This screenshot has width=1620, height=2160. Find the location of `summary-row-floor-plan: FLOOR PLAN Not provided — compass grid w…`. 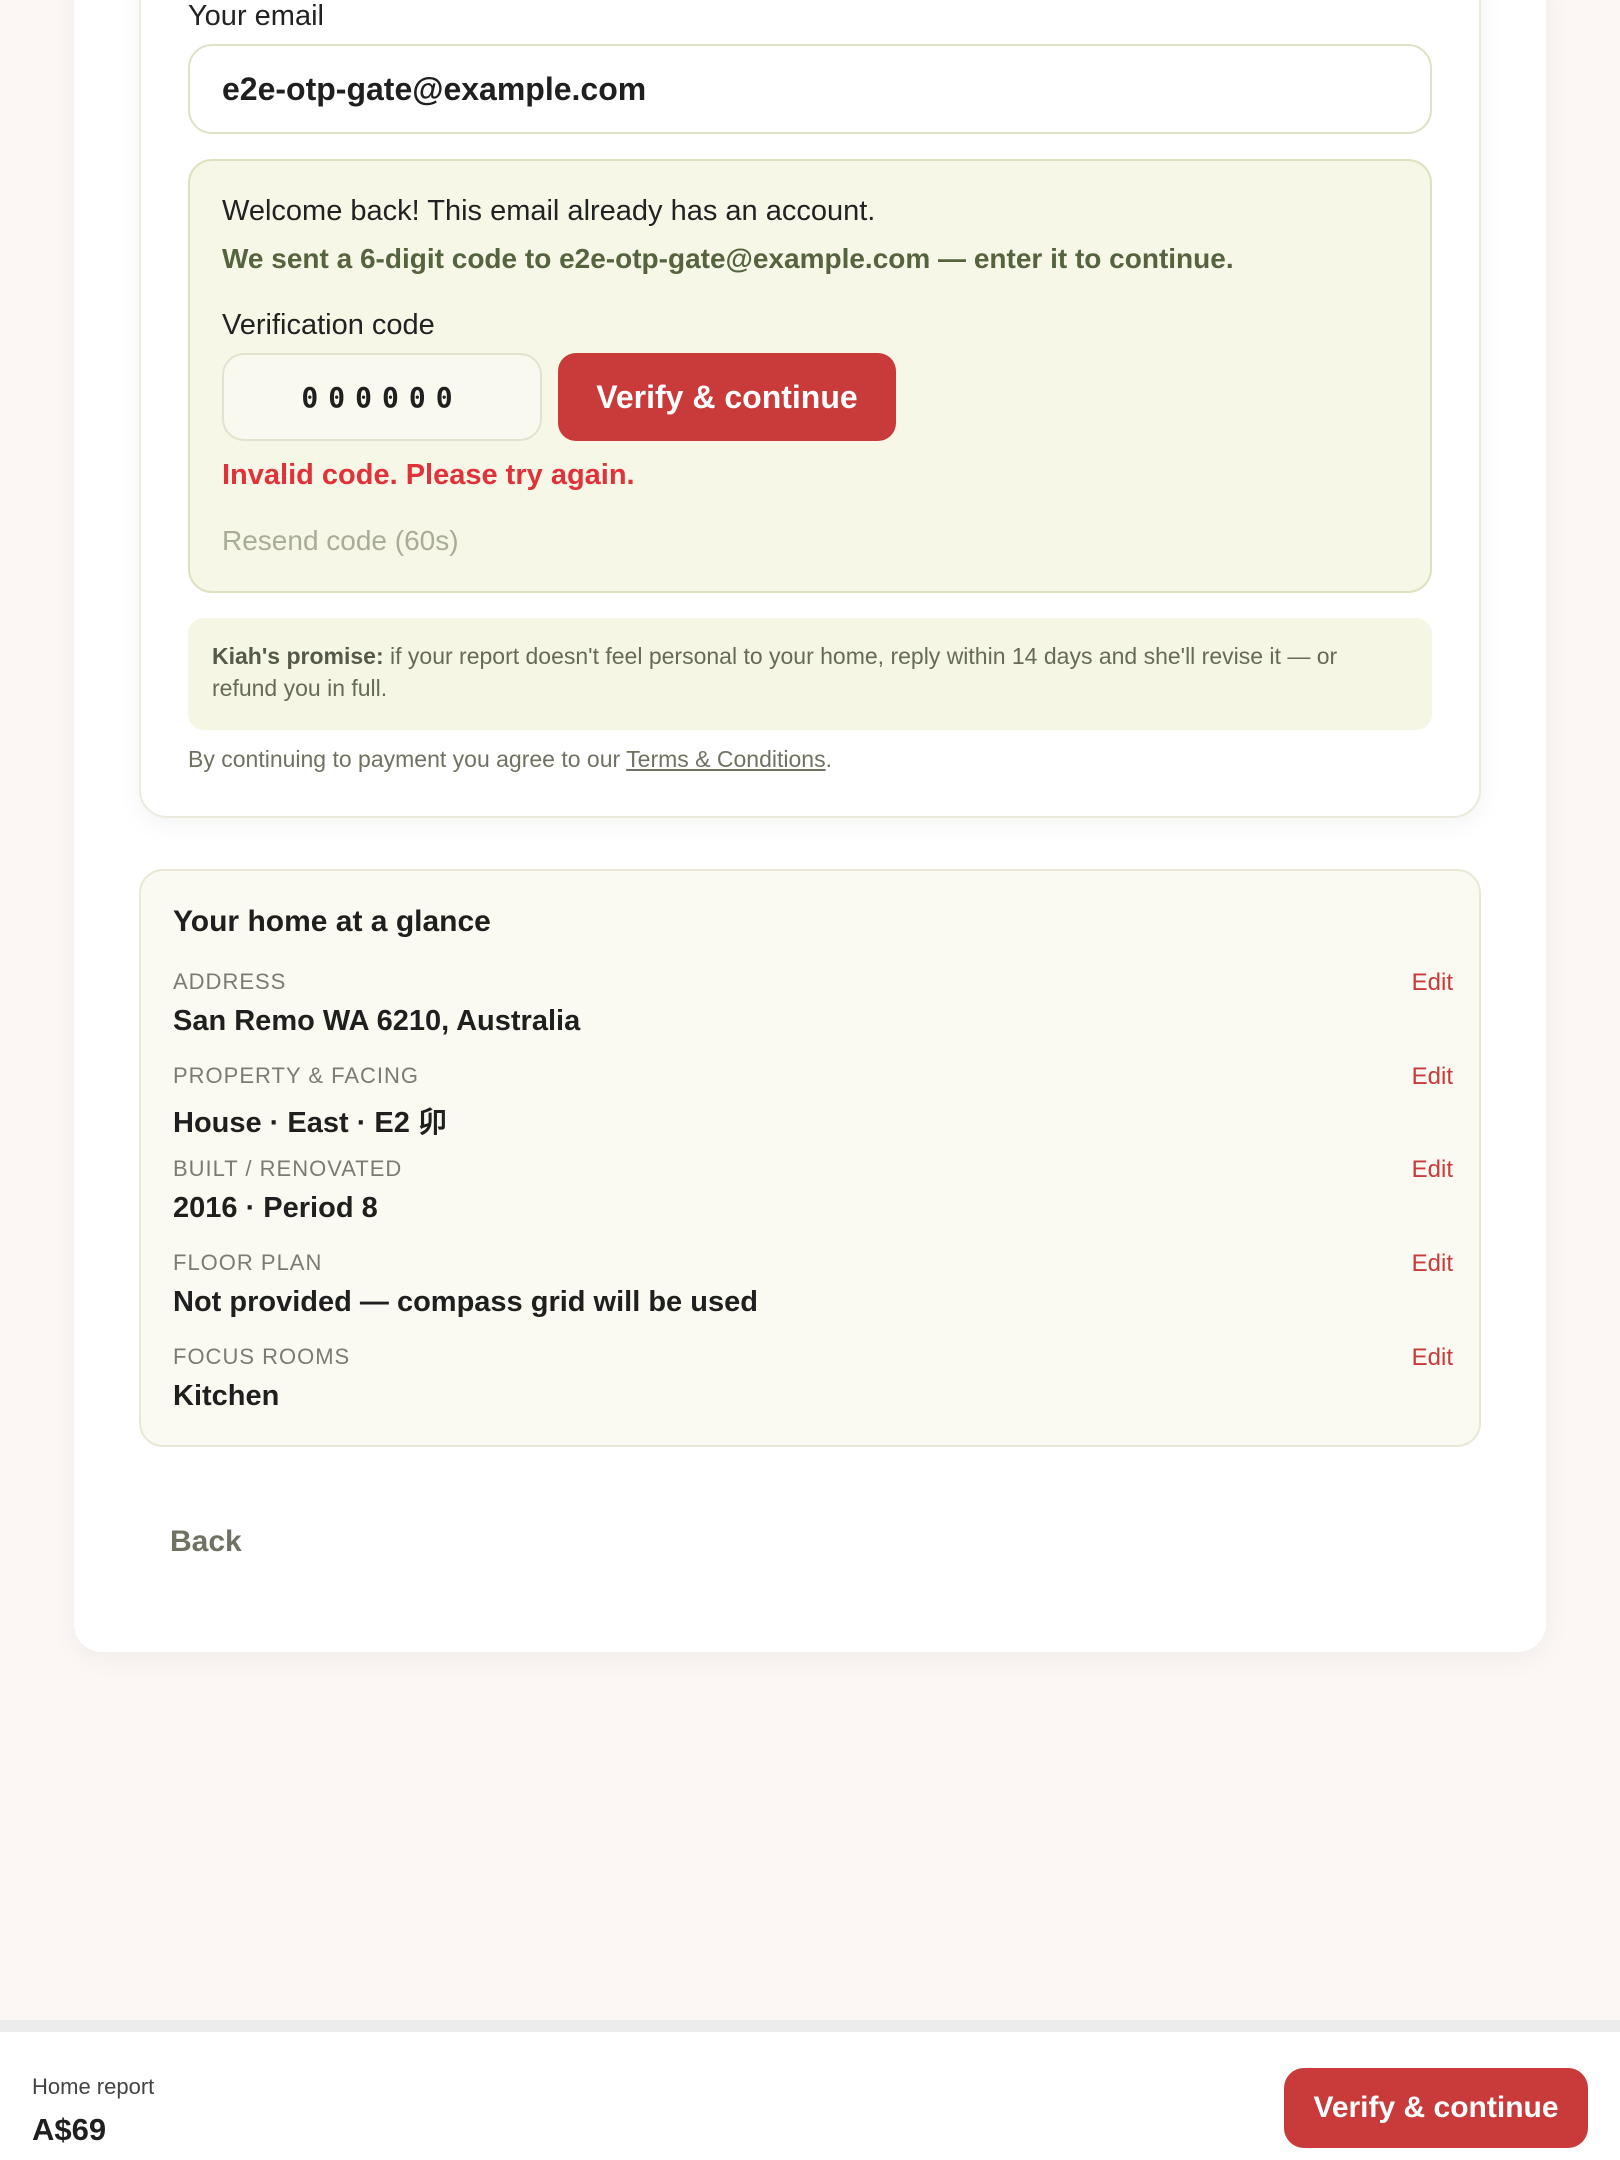

summary-row-floor-plan: FLOOR PLAN Not provided — compass grid w… is located at coordinates (813, 1284).